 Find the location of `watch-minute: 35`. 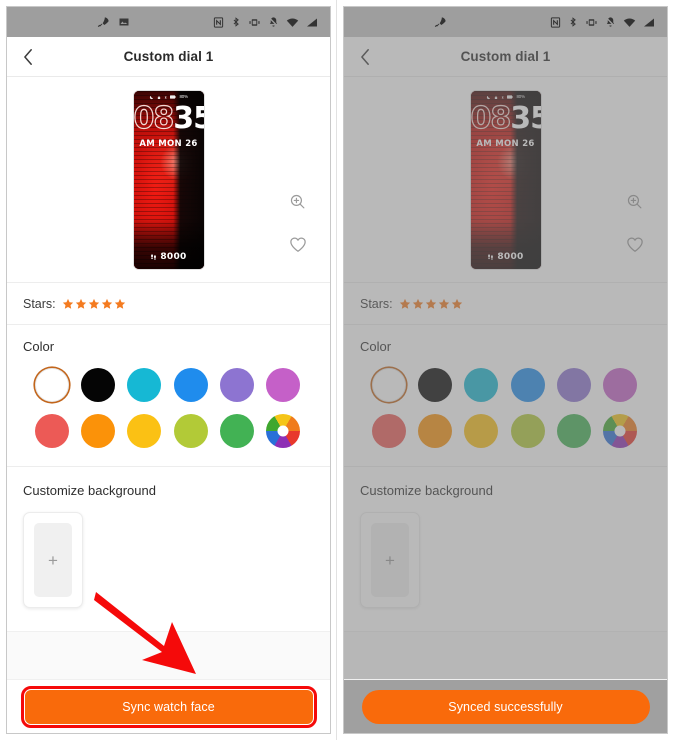

watch-minute: 35 is located at coordinates (525, 118).